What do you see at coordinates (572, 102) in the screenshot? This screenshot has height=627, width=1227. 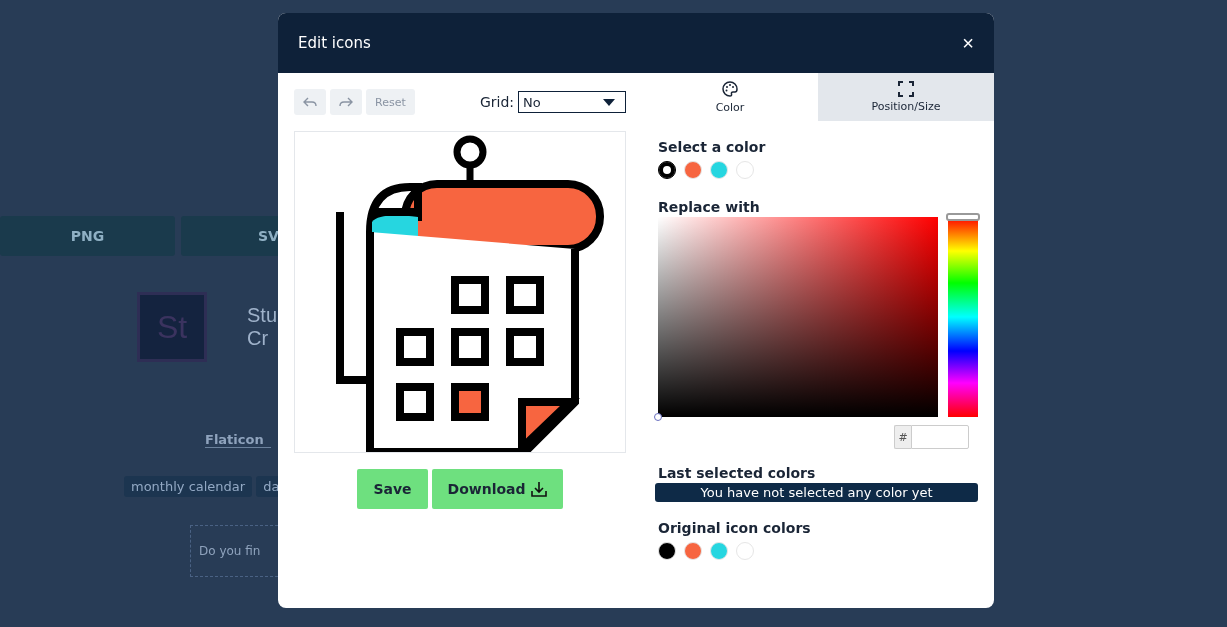 I see `grid-select: No` at bounding box center [572, 102].